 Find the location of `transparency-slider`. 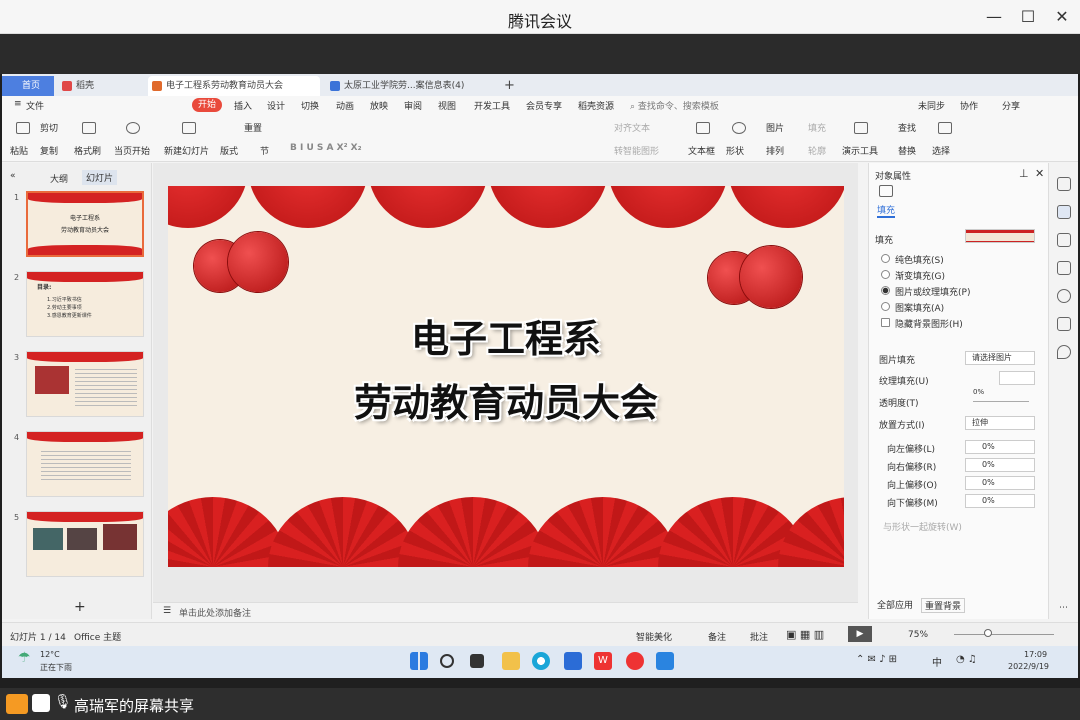

transparency-slider is located at coordinates (1001, 401).